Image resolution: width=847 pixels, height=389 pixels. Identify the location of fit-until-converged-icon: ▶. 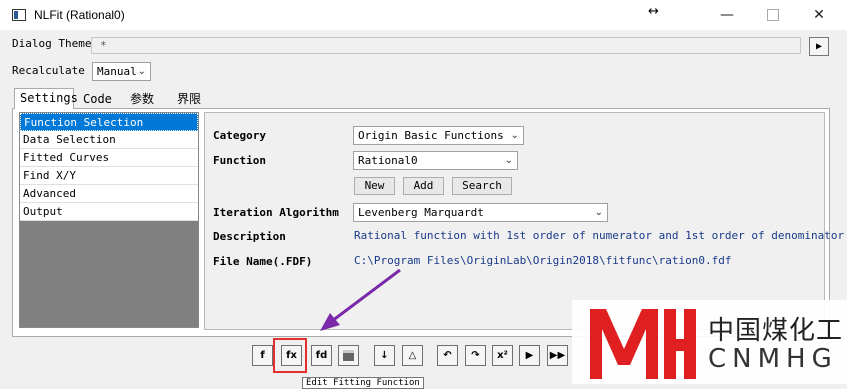
(529, 355).